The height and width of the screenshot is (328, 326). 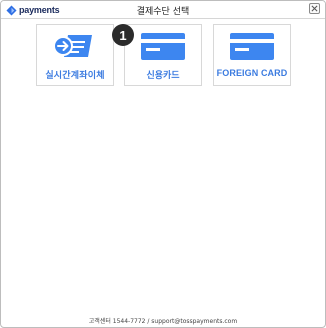 I want to click on bank-transfer-option: 실시간계좌이체, so click(x=75, y=55).